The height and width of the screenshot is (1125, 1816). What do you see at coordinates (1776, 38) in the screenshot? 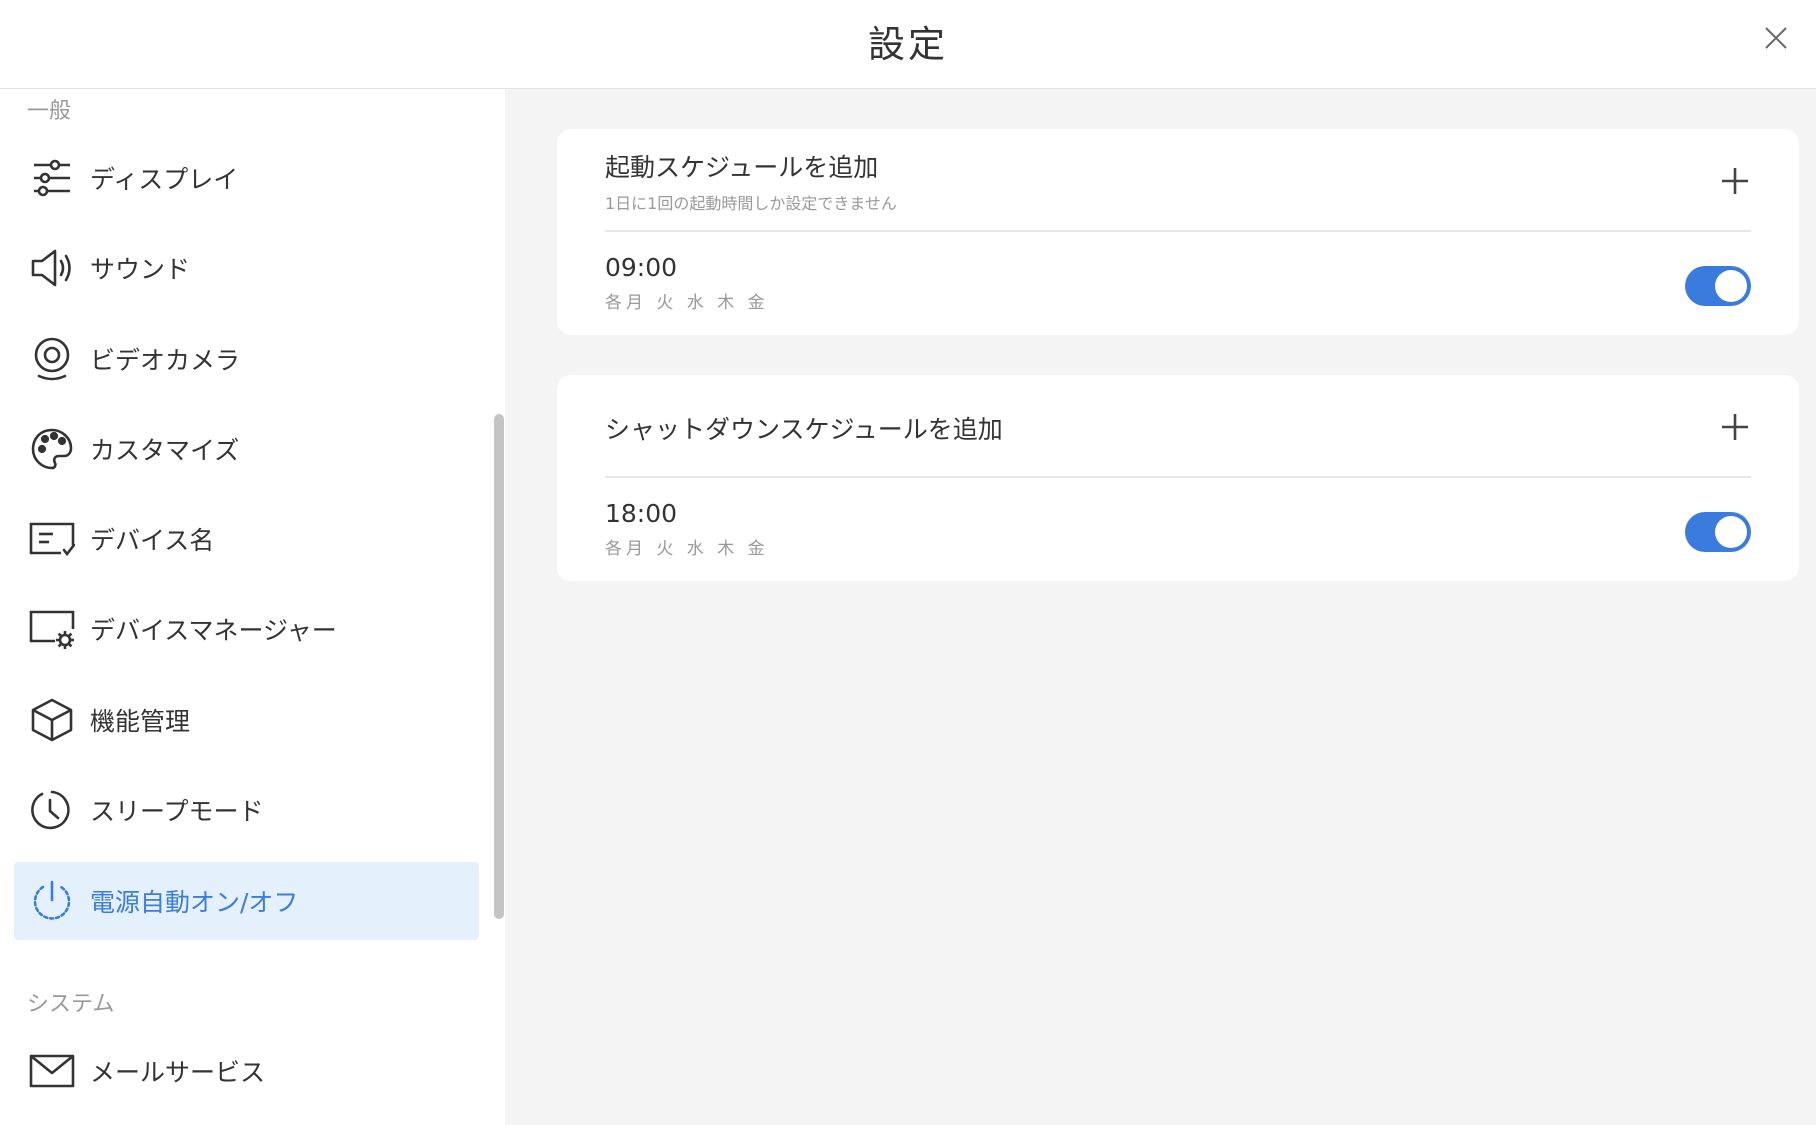
I see `close-icon` at bounding box center [1776, 38].